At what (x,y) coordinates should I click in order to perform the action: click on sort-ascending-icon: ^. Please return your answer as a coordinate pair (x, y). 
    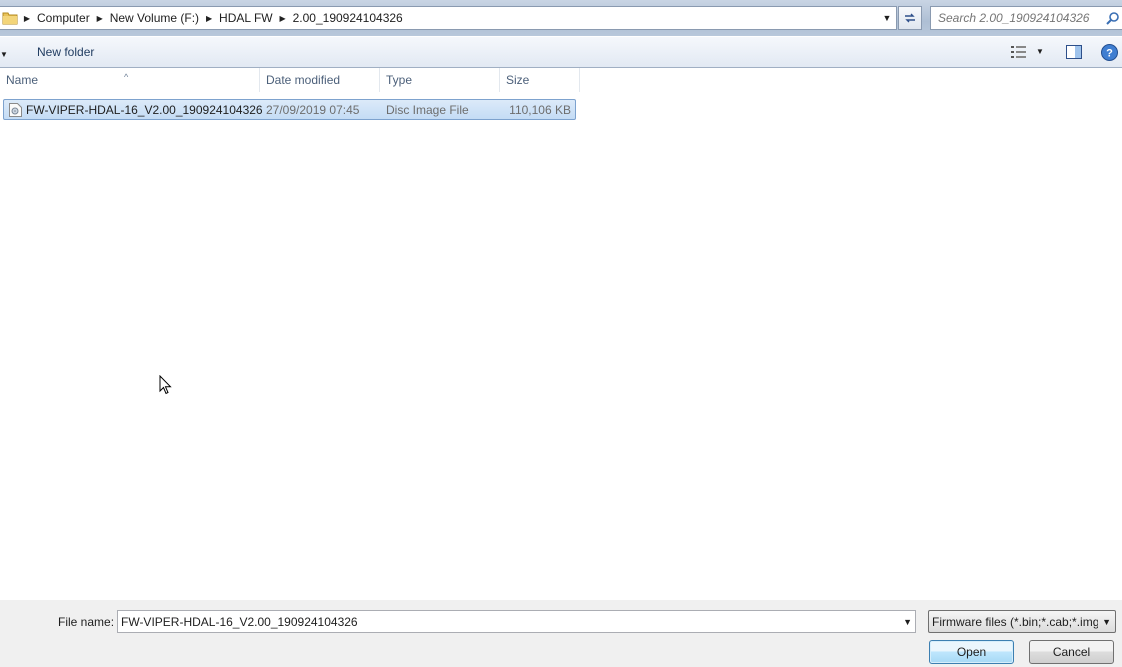
    Looking at the image, I should click on (126, 77).